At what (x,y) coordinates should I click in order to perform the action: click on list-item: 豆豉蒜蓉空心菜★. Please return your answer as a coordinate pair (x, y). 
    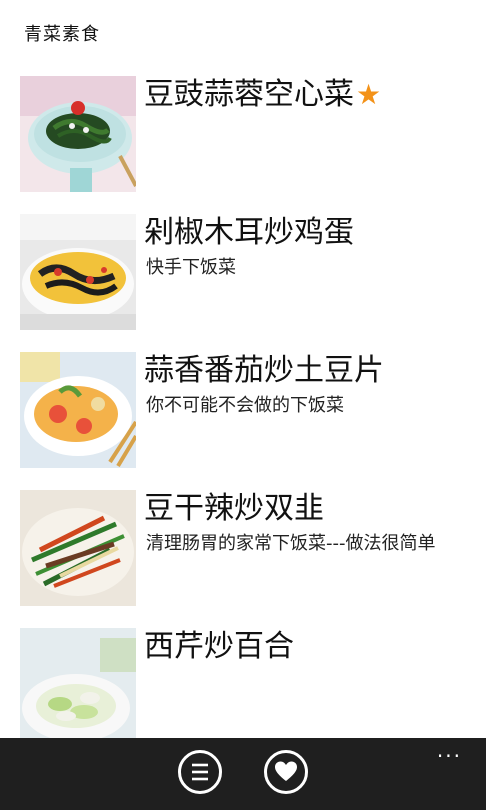
    Looking at the image, I should click on (245, 136).